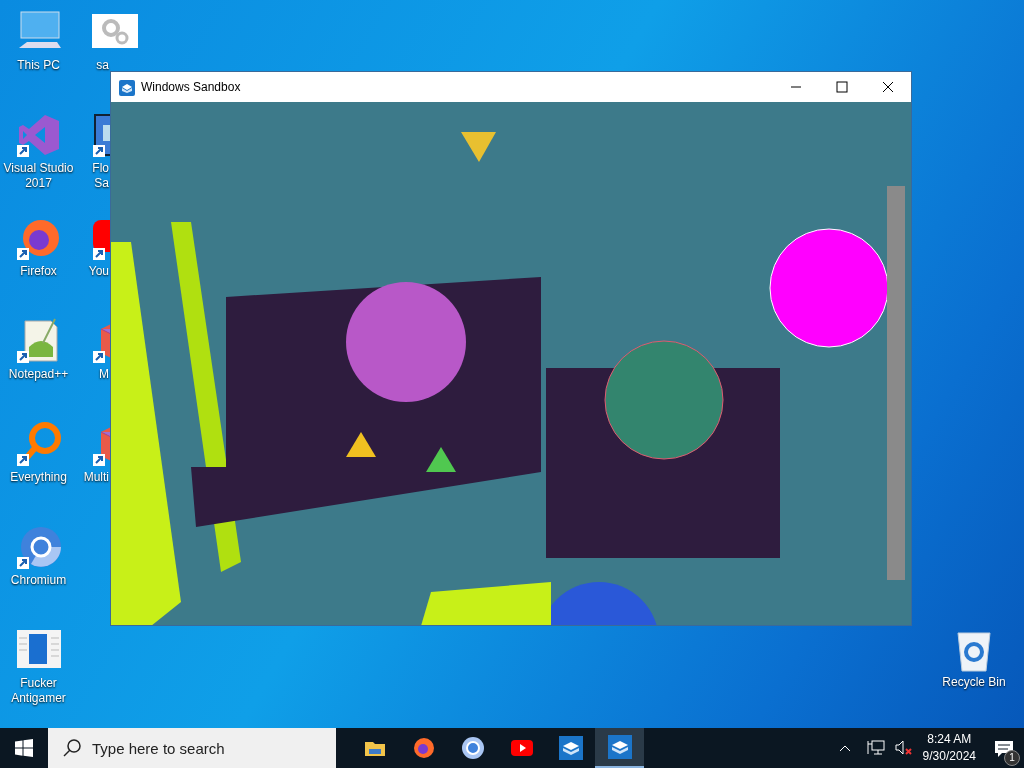 Image resolution: width=1024 pixels, height=768 pixels. I want to click on icon-label: sa, so click(102, 65).